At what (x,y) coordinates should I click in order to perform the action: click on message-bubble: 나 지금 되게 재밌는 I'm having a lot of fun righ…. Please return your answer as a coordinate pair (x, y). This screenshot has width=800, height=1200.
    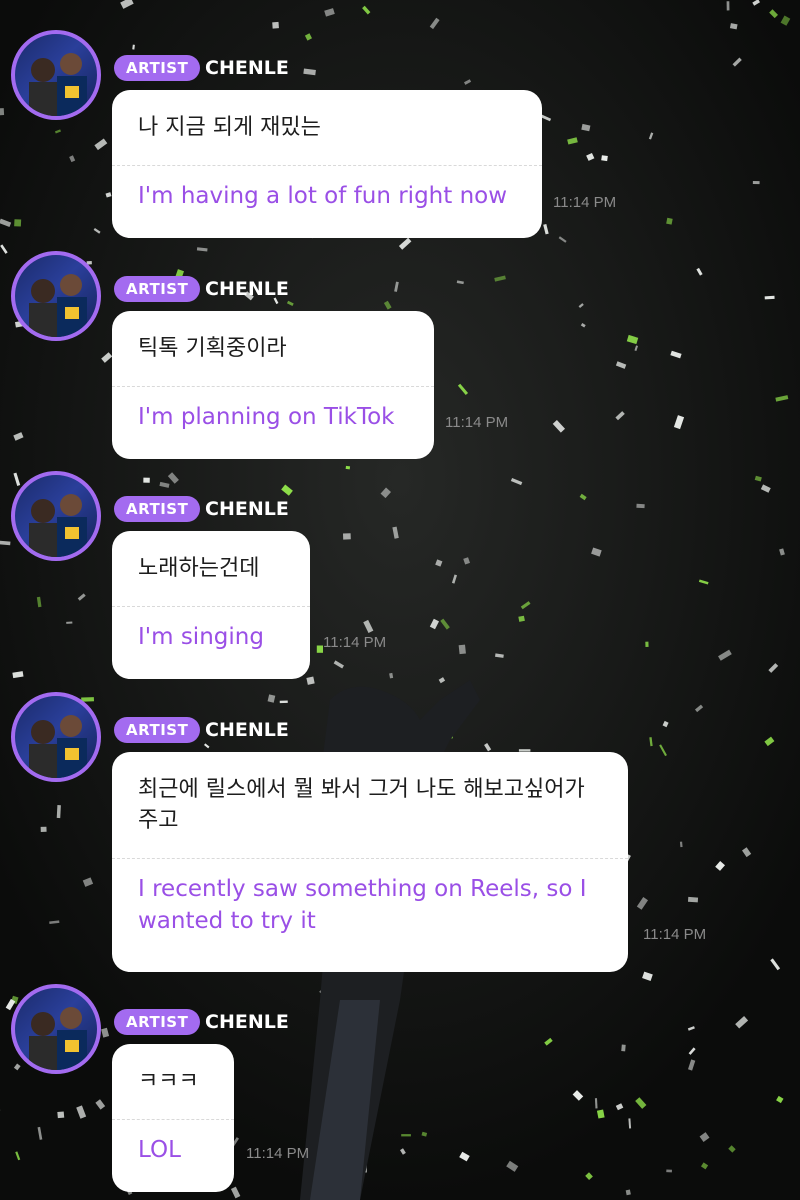
    Looking at the image, I should click on (327, 164).